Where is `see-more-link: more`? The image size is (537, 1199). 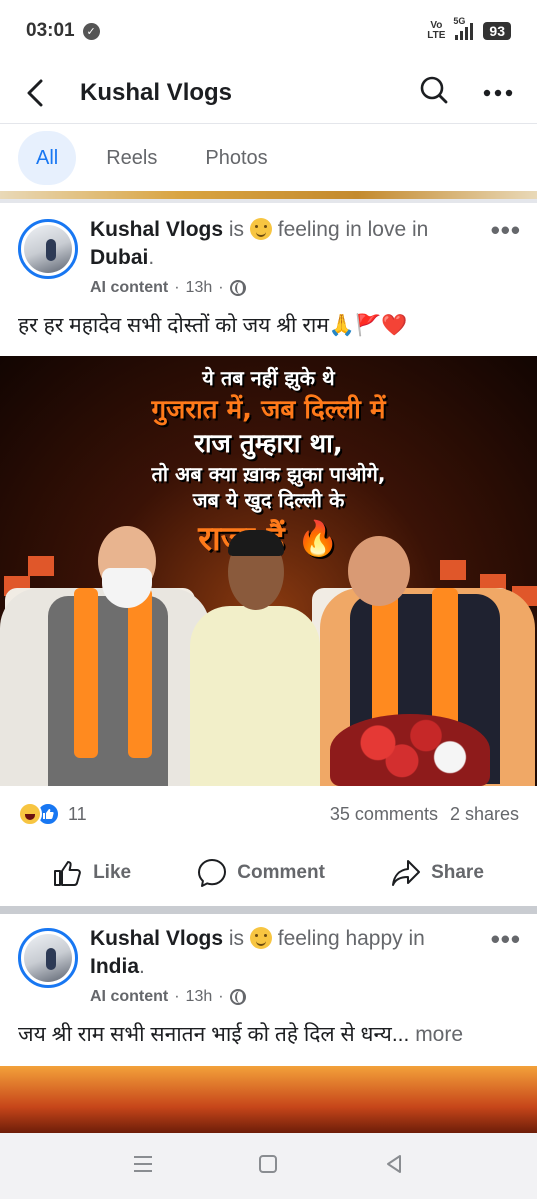 see-more-link: more is located at coordinates (439, 1034).